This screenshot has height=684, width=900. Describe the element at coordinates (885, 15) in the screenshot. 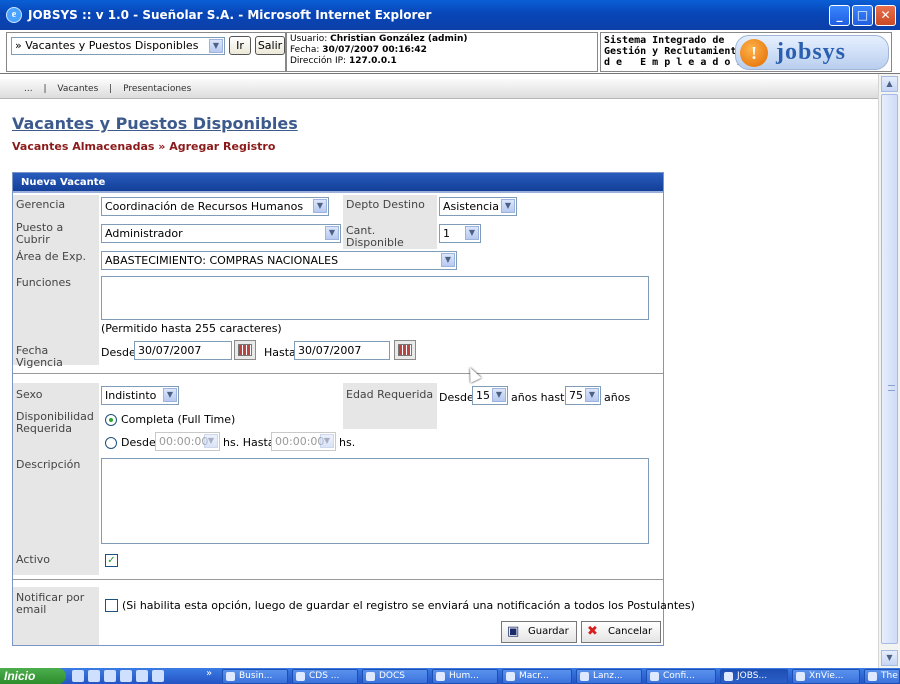

I see `close-button: ✕` at that location.